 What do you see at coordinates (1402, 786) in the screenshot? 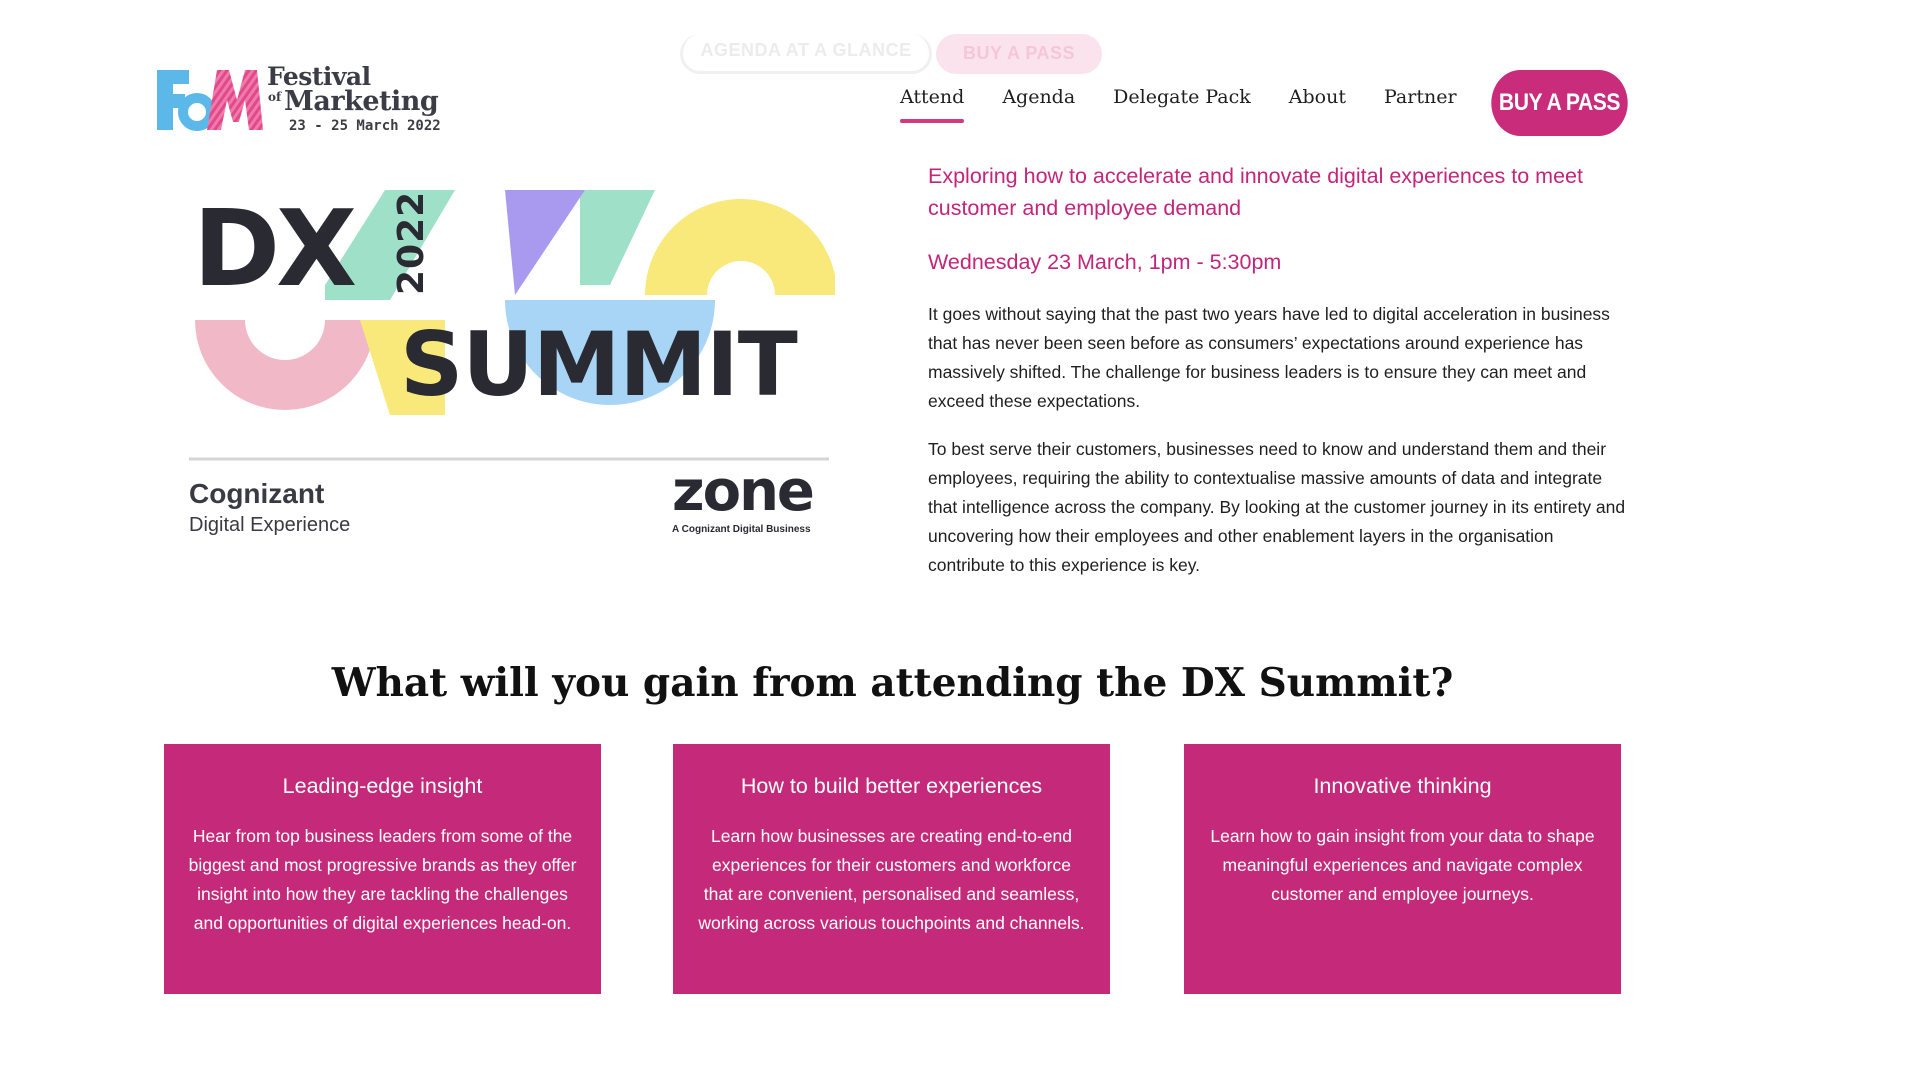
I see `card-title: Innovative thinking` at bounding box center [1402, 786].